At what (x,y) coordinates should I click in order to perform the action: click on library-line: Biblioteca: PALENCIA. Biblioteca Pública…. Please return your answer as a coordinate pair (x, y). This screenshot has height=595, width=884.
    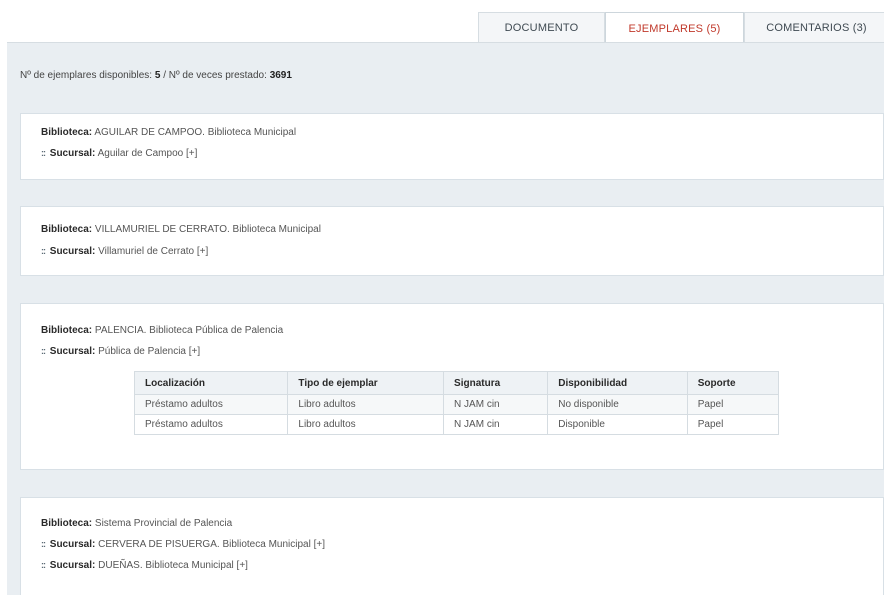
    Looking at the image, I should click on (162, 330).